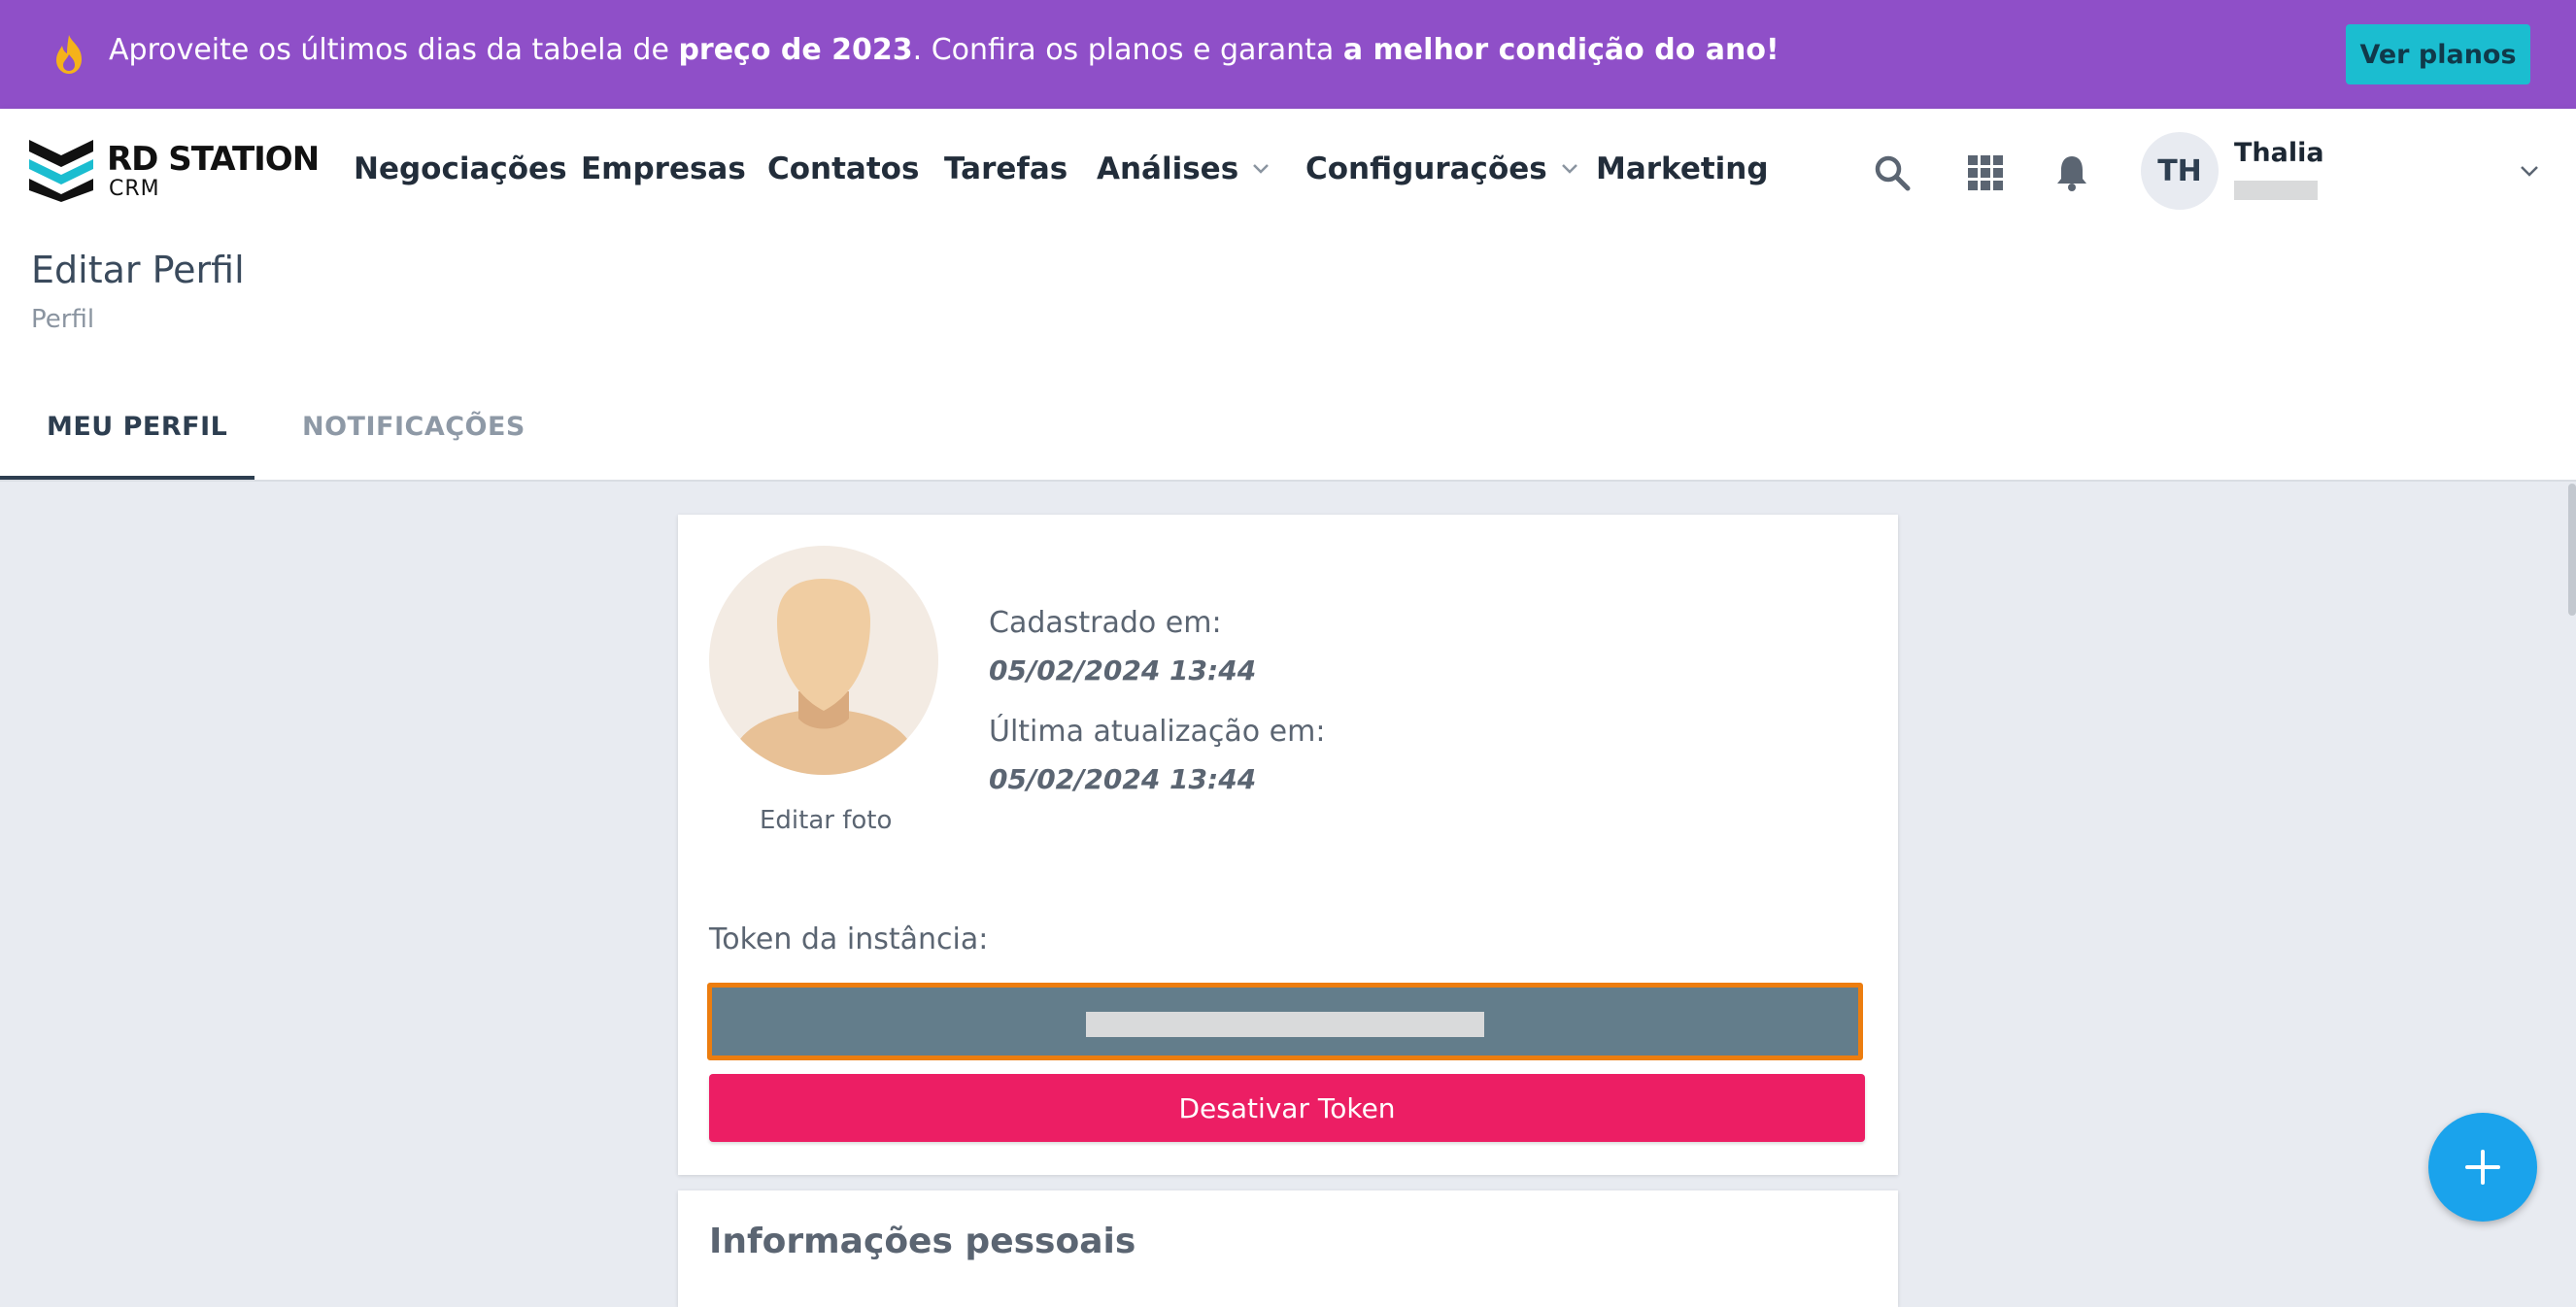 The image size is (2576, 1307). I want to click on token-label: Token da instância:, so click(849, 939).